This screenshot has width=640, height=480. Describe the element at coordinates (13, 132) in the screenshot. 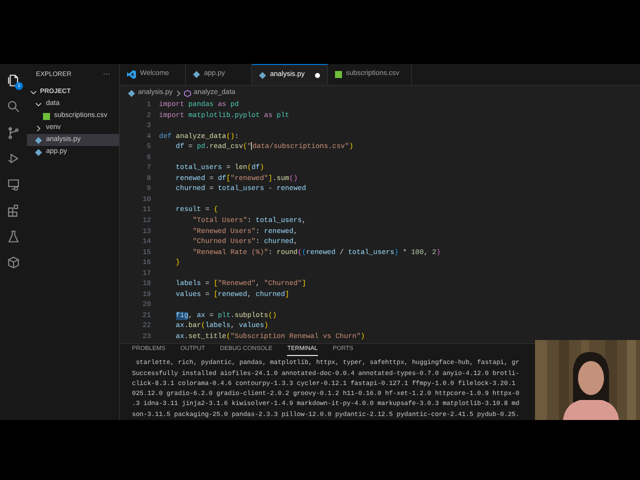

I see `branch-icon` at that location.